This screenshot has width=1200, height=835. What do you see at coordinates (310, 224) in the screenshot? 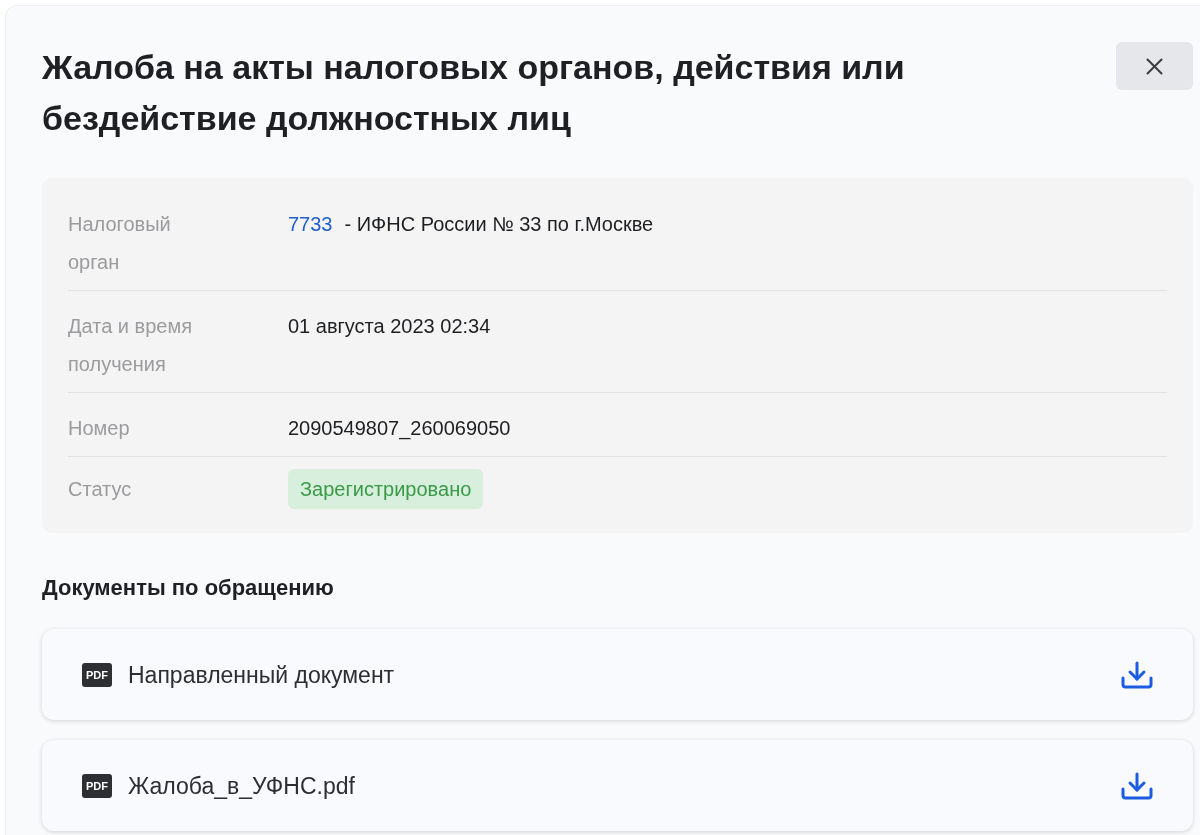
I see `tax-office-code-link: 7733` at bounding box center [310, 224].